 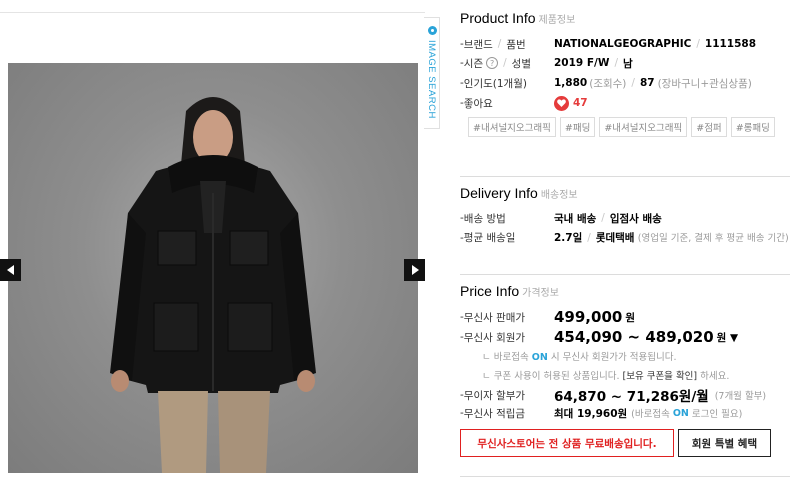 I want to click on login-note: ㄴ 바로접속 ON 시 무신사 회원가가 적용됩니다., so click(x=579, y=357).